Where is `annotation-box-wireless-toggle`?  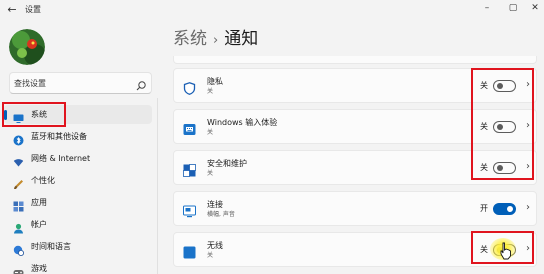 annotation-box-wireless-toggle is located at coordinates (502, 247).